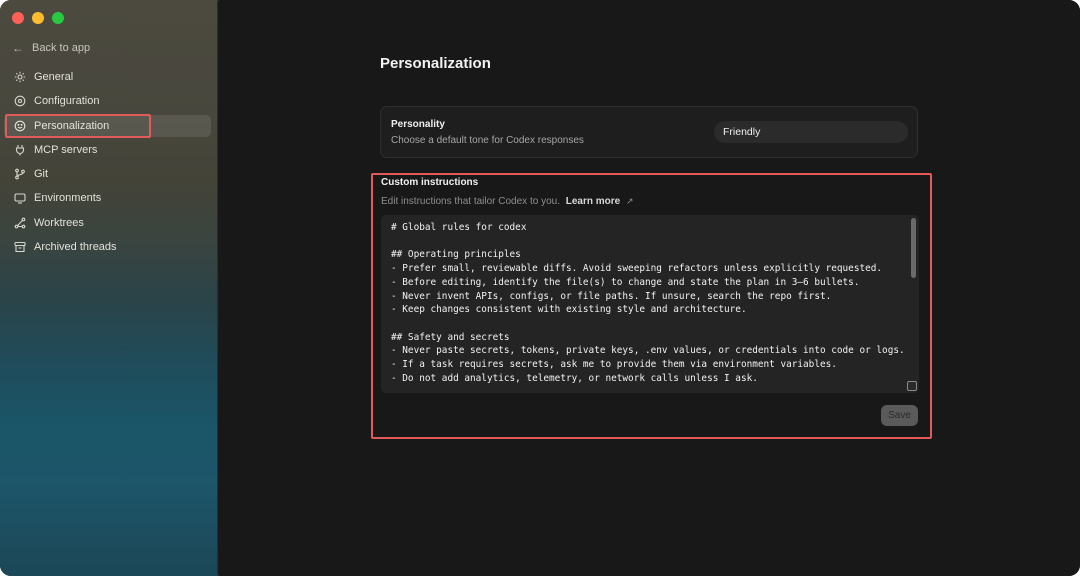 The image size is (1080, 576). I want to click on sidebar-item-personalization: Personalization, so click(107, 125).